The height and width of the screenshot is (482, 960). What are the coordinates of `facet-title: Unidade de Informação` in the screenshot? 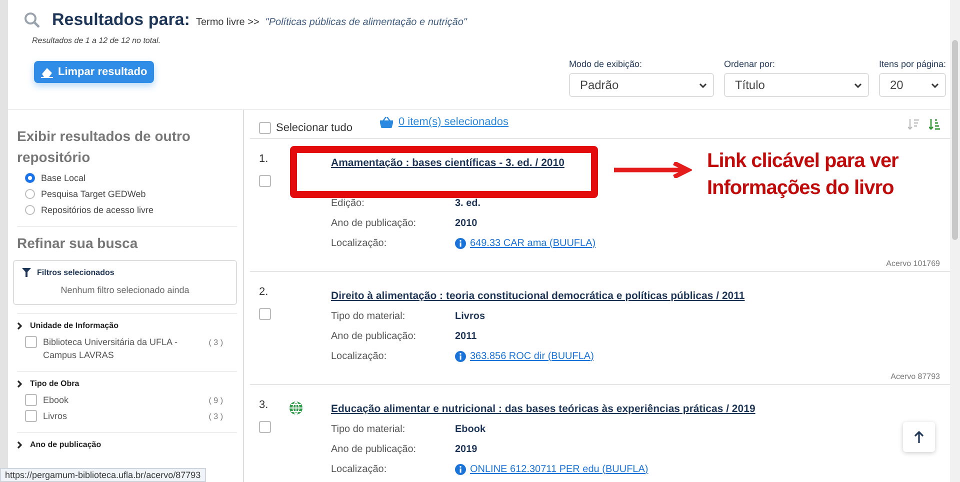 It's located at (74, 325).